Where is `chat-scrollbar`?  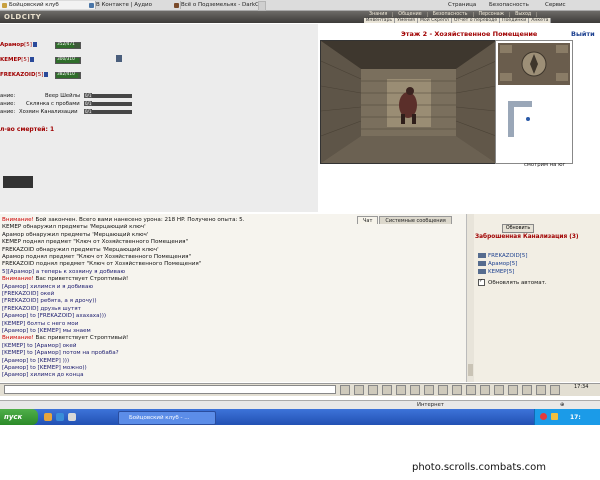
chat-scrollbar is located at coordinates (470, 298).